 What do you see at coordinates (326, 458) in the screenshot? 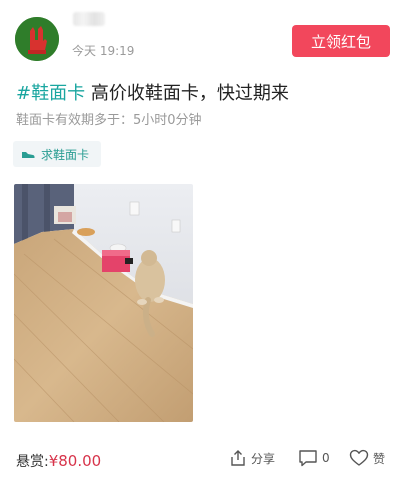
I see `comment-count: 0` at bounding box center [326, 458].